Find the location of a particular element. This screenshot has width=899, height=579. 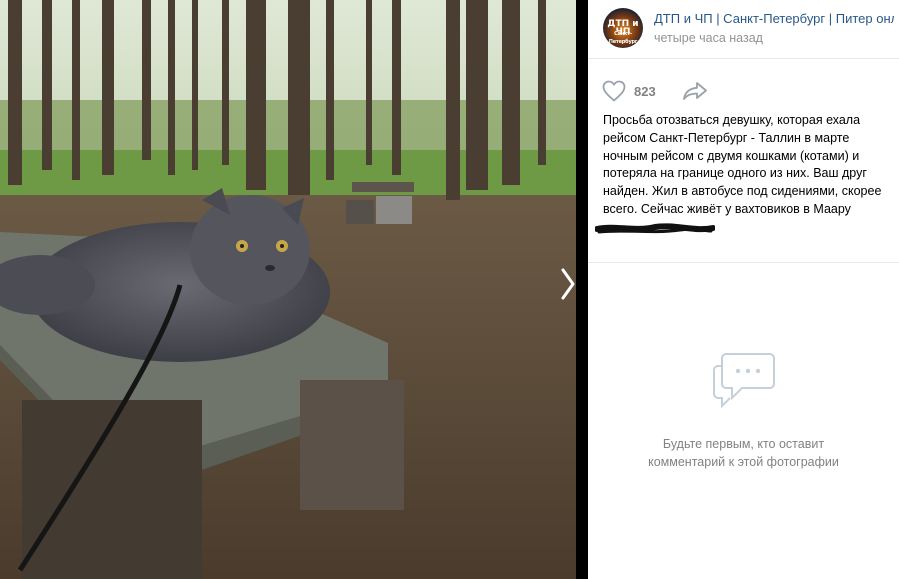

comments-bubble-icon is located at coordinates (743, 381).